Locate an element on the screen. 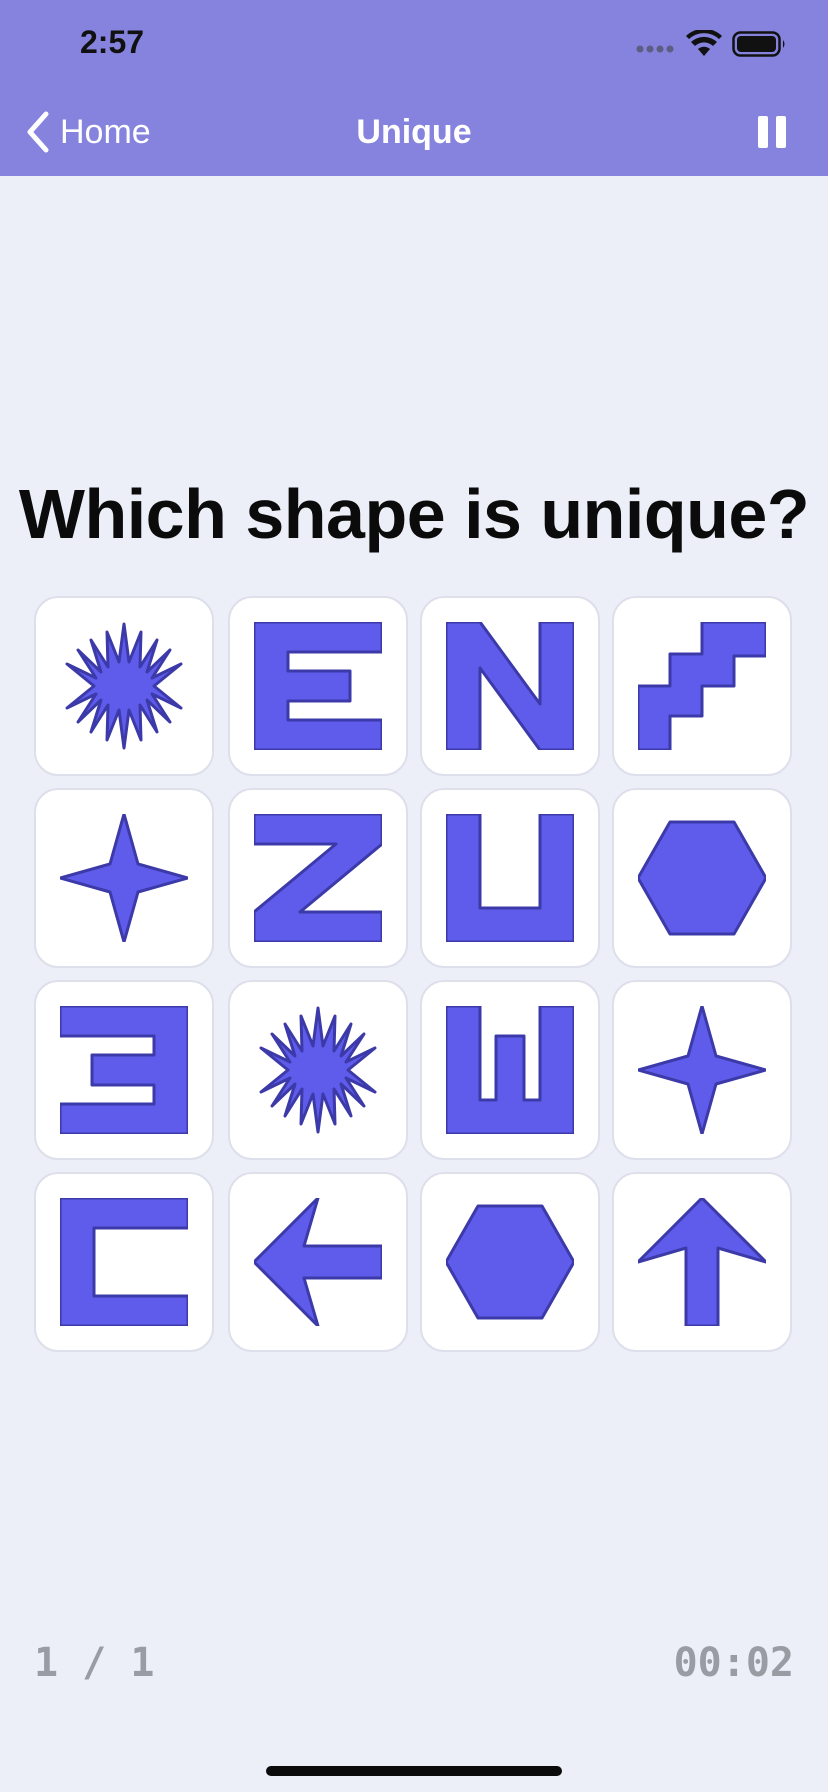 The image size is (828, 1792). letter-c-icon is located at coordinates (124, 1262).